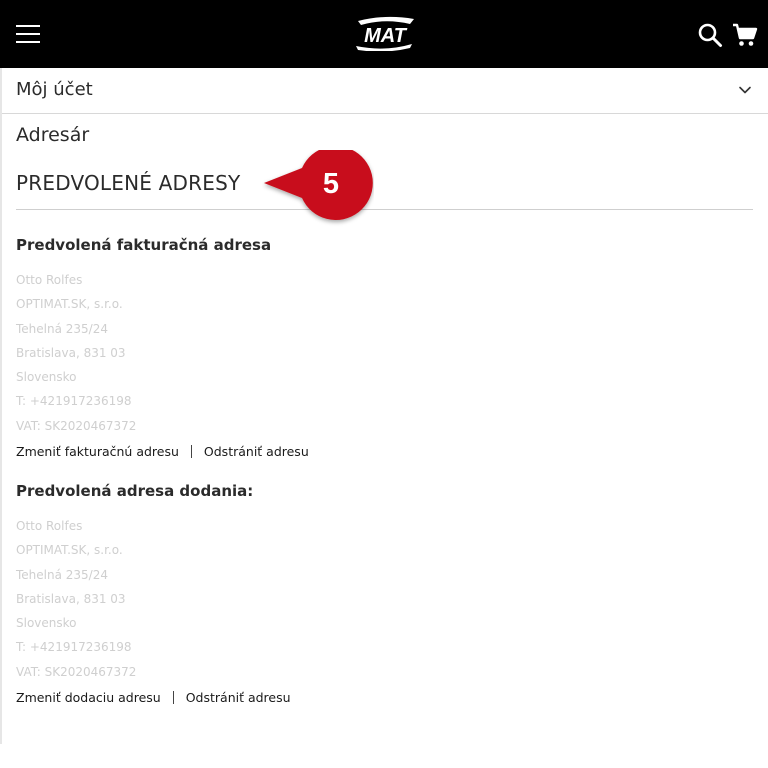 Image resolution: width=768 pixels, height=768 pixels. What do you see at coordinates (331, 184) in the screenshot?
I see `callout-number: 5` at bounding box center [331, 184].